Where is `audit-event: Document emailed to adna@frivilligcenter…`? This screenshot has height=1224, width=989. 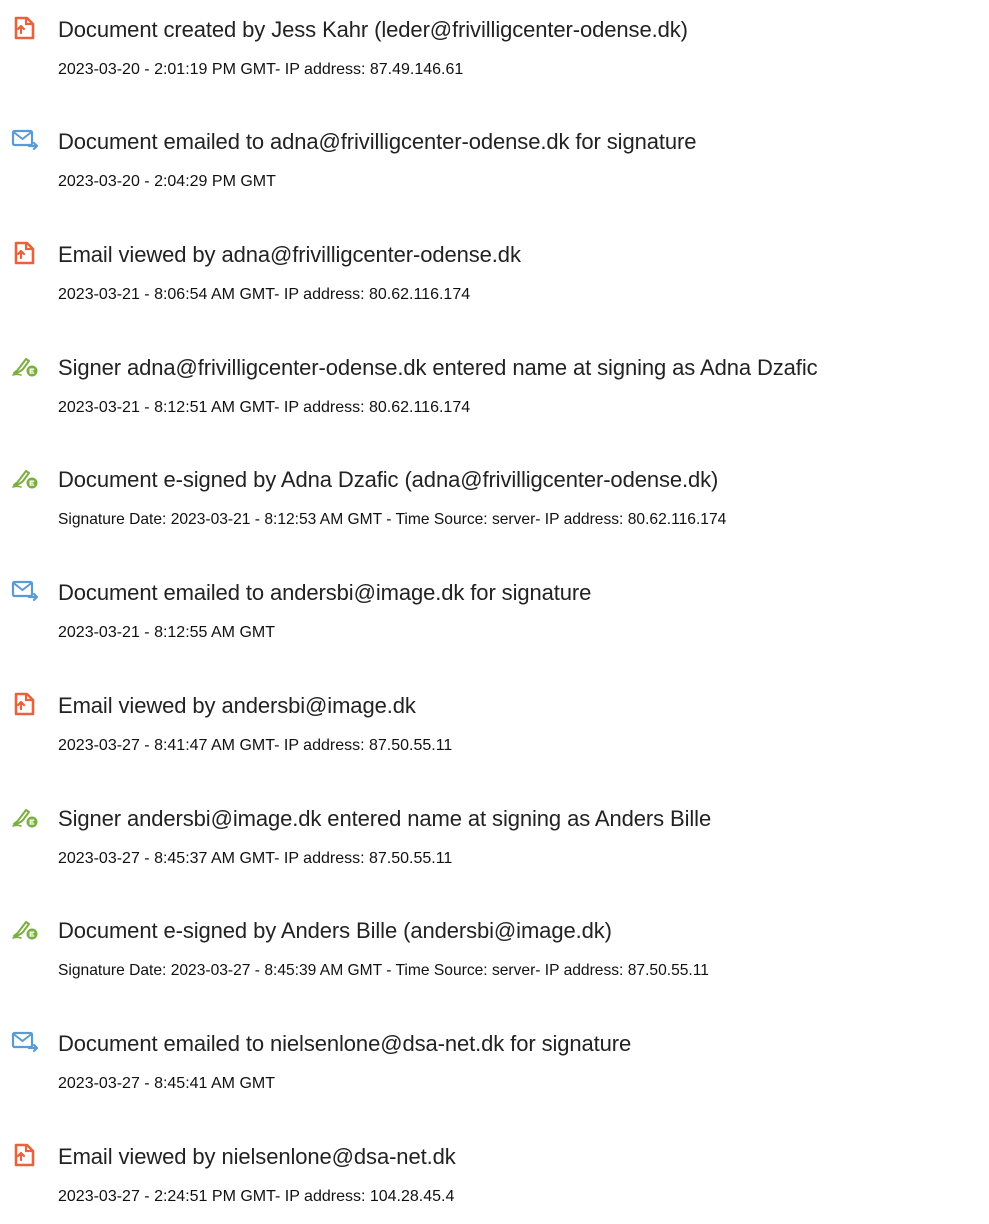 audit-event: Document emailed to adna@frivilligcenter… is located at coordinates (494, 167).